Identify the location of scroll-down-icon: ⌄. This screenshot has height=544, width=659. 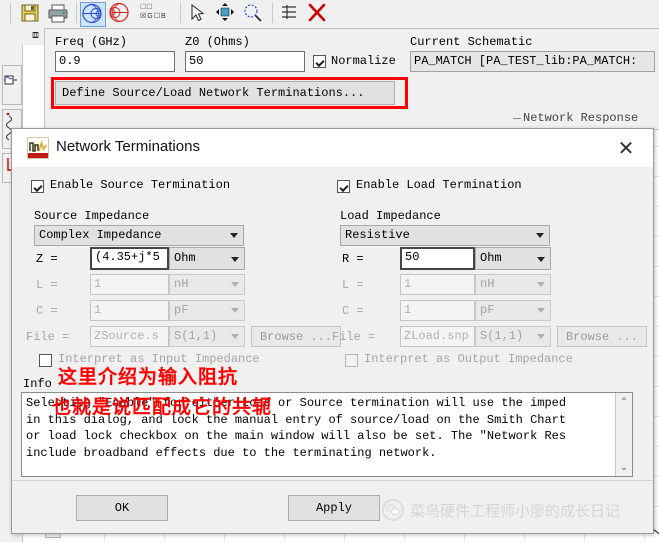
(624, 467).